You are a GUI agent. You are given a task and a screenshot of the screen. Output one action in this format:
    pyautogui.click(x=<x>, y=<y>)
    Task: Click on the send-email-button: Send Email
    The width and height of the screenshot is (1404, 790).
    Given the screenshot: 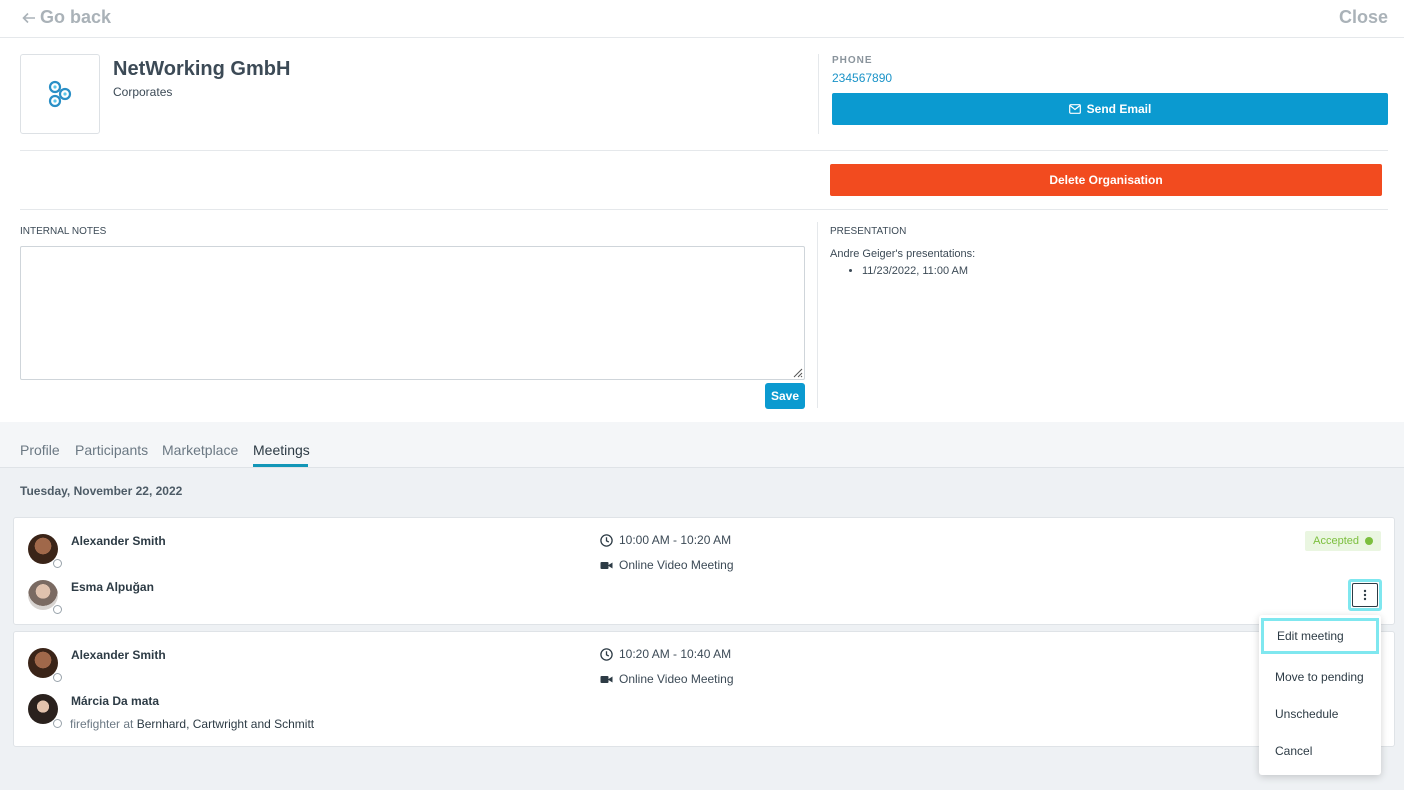 What is the action you would take?
    pyautogui.click(x=1110, y=109)
    